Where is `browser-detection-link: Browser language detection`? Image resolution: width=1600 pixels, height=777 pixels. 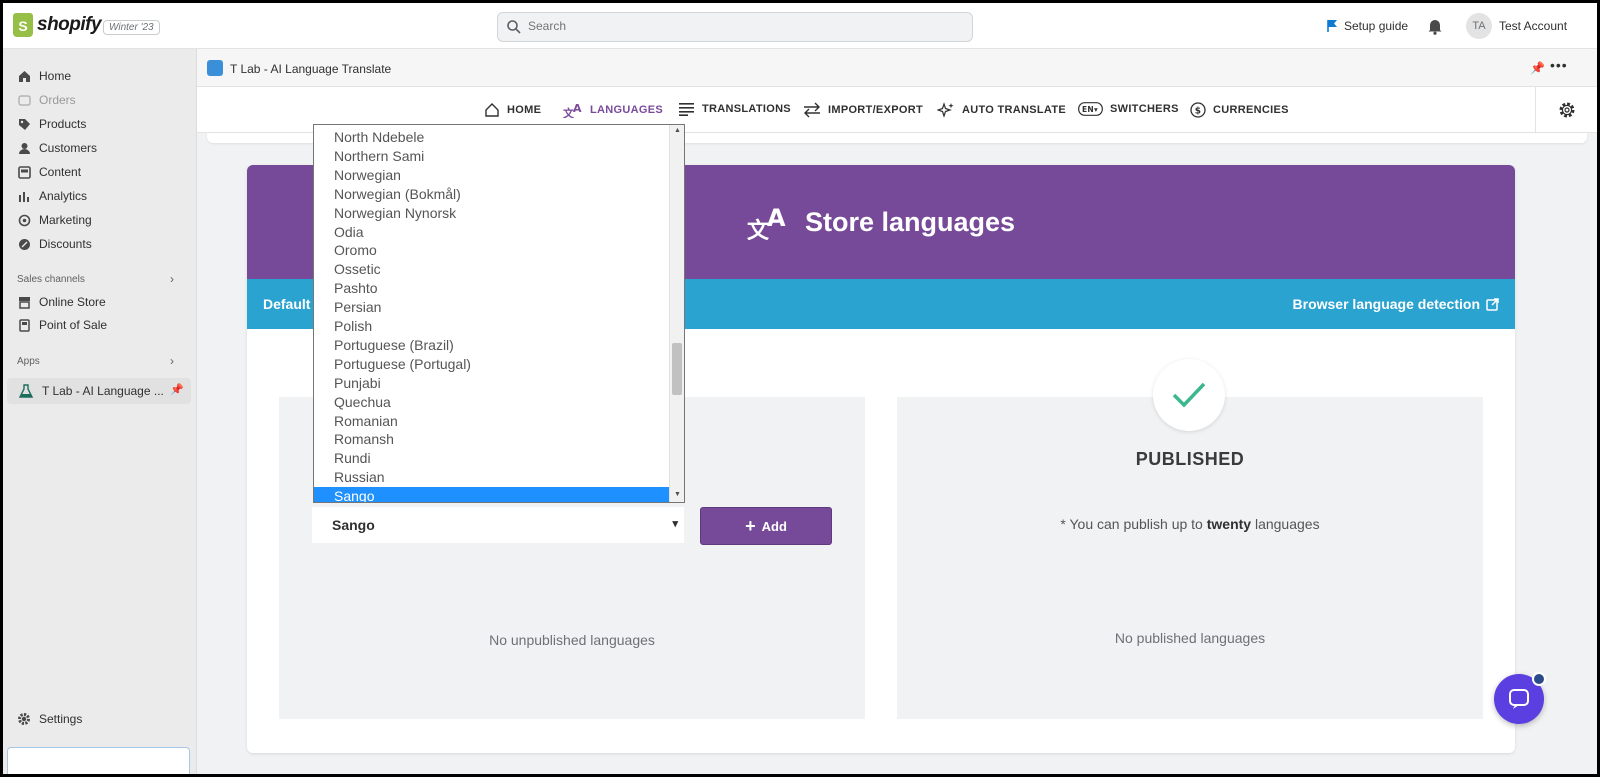
browser-detection-link: Browser language detection is located at coordinates (1396, 304).